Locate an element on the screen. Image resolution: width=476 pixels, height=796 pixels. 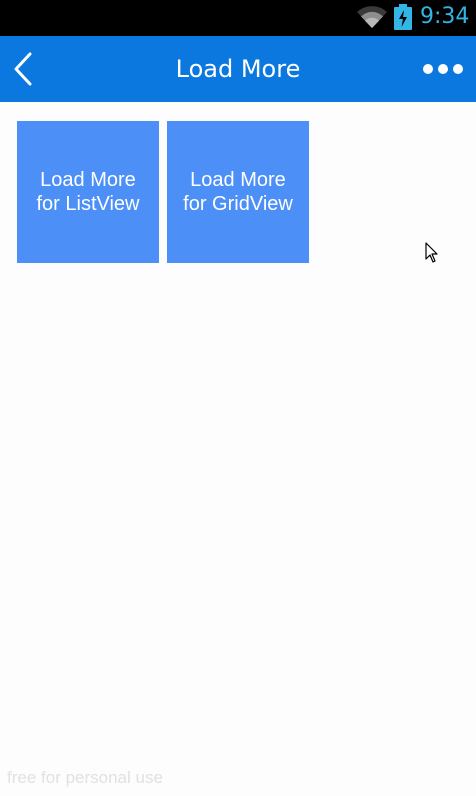
back-chevron-icon is located at coordinates (25, 69).